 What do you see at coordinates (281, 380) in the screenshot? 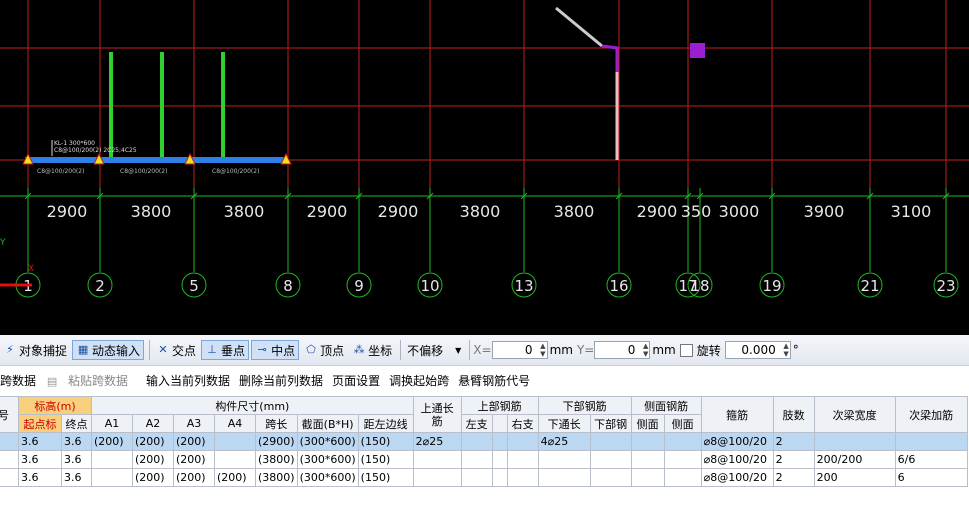
I see `delete-column-button: 删除当前列数据` at bounding box center [281, 380].